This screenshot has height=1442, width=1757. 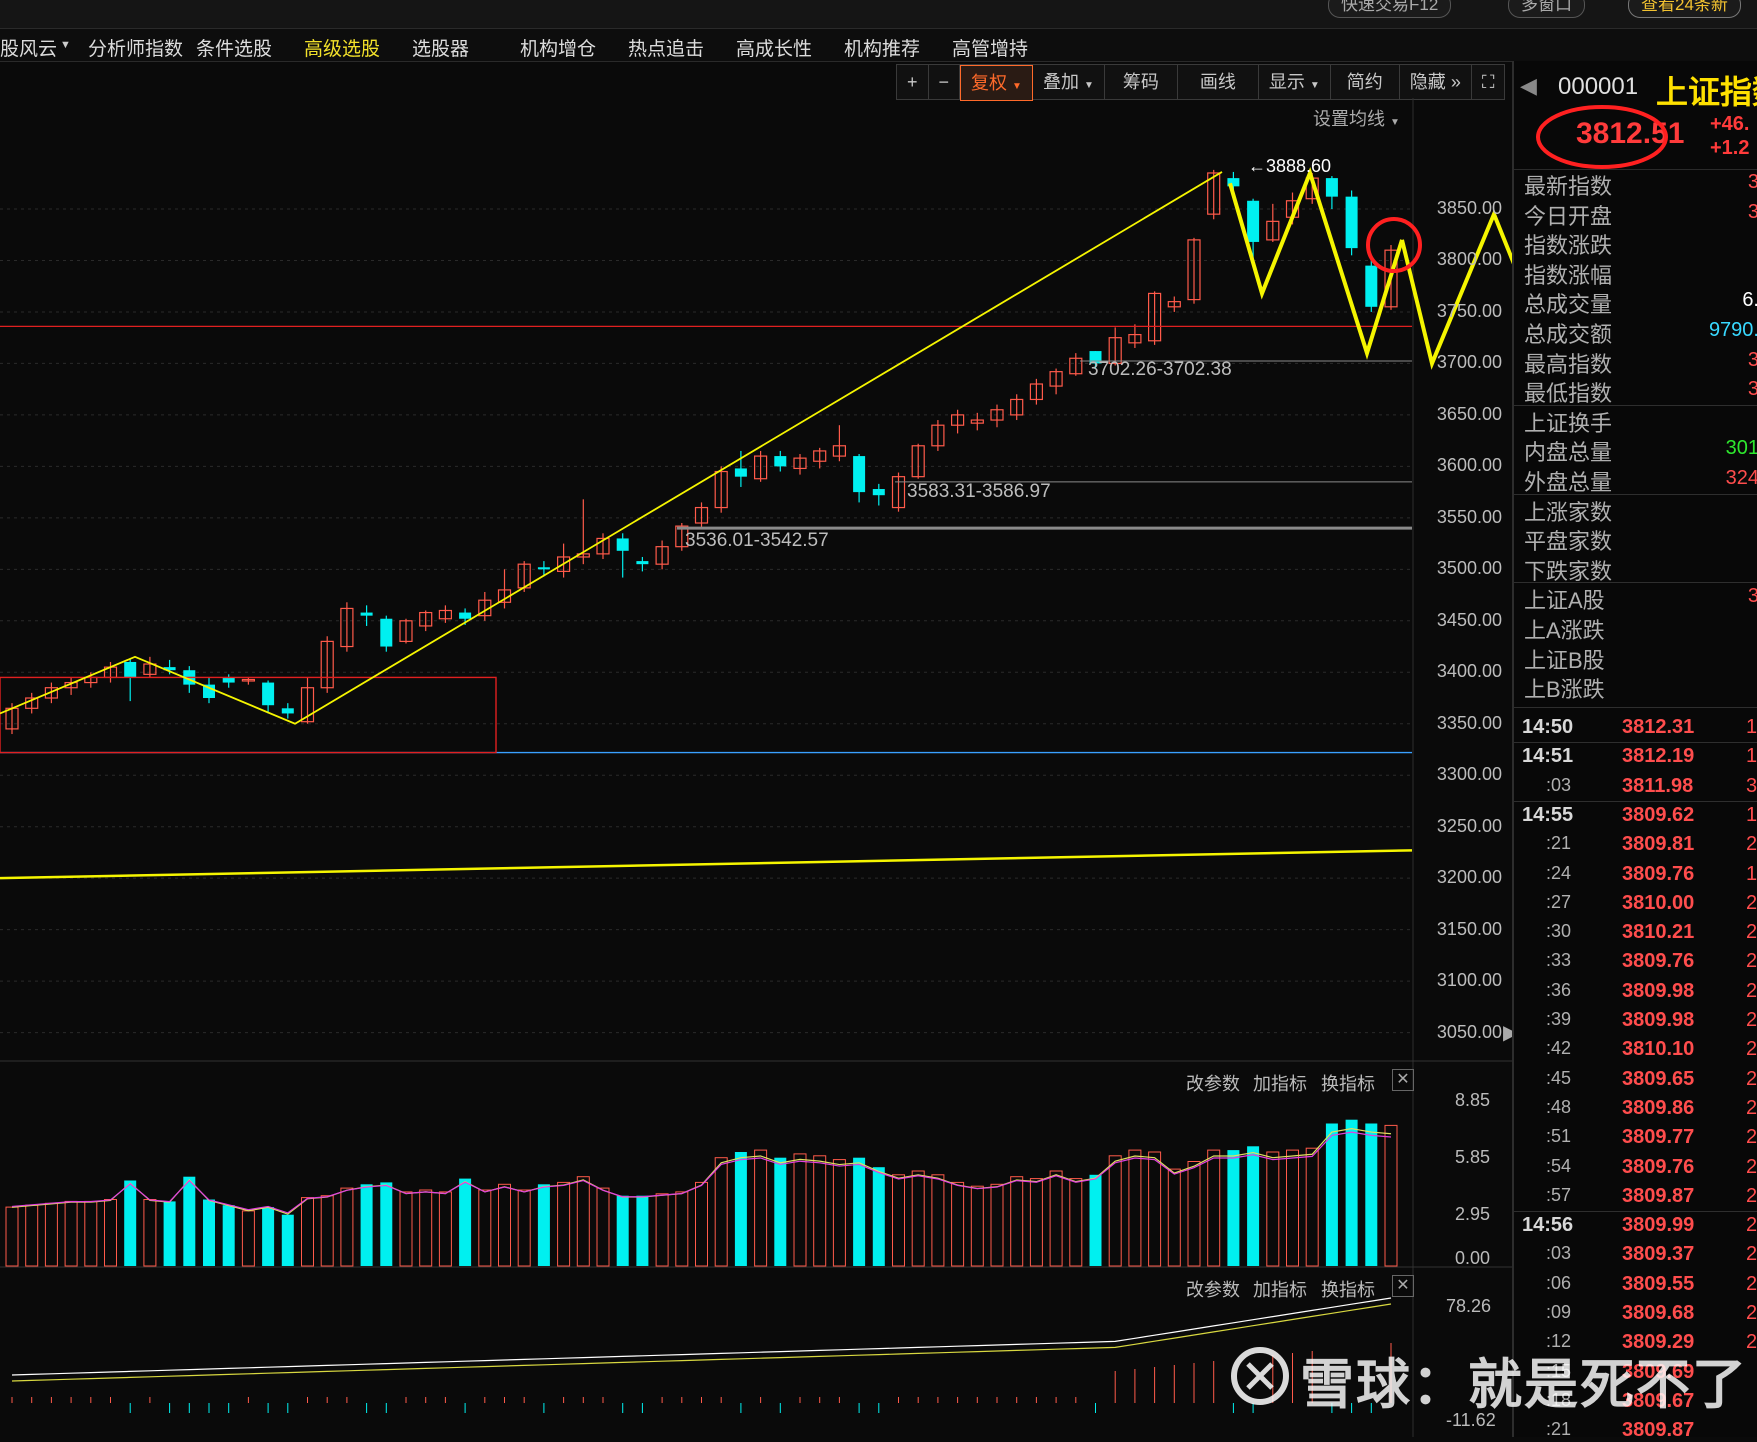 I want to click on fullscreen-icon: ⛶, so click(x=1488, y=82).